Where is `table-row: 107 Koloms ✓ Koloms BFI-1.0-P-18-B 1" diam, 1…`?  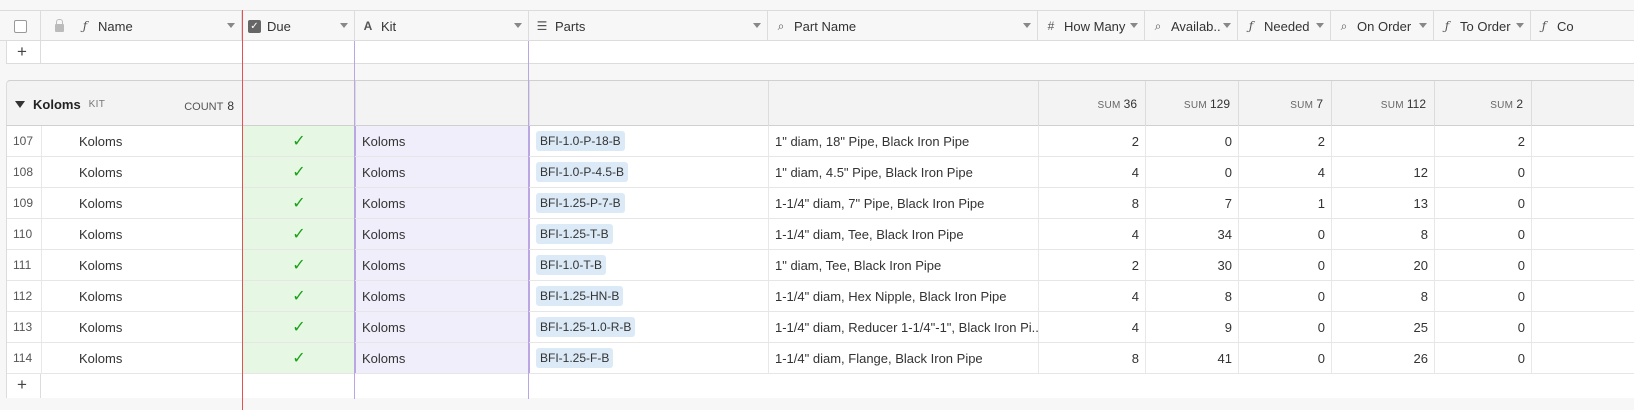 table-row: 107 Koloms ✓ Koloms BFI-1.0-P-18-B 1" diam, 1… is located at coordinates (820, 141).